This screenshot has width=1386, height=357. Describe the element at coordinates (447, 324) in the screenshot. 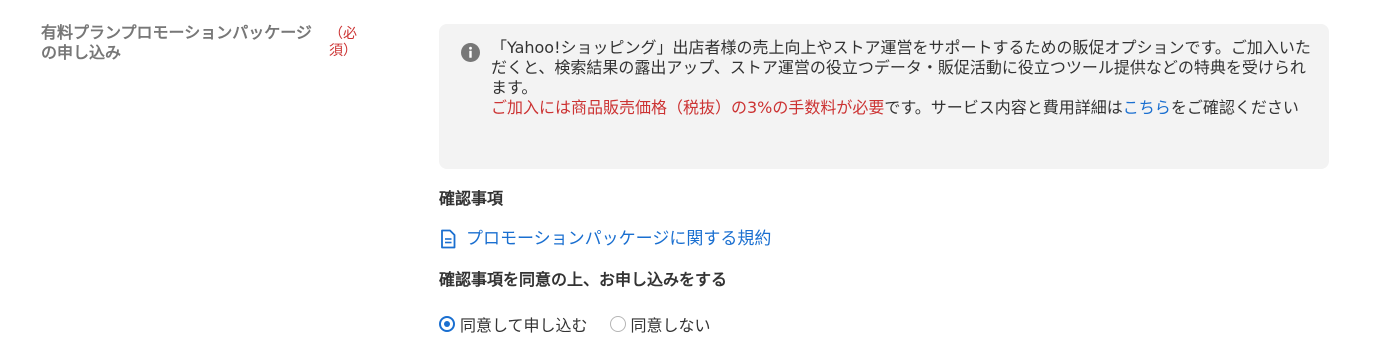

I see `radio-agree-button` at that location.